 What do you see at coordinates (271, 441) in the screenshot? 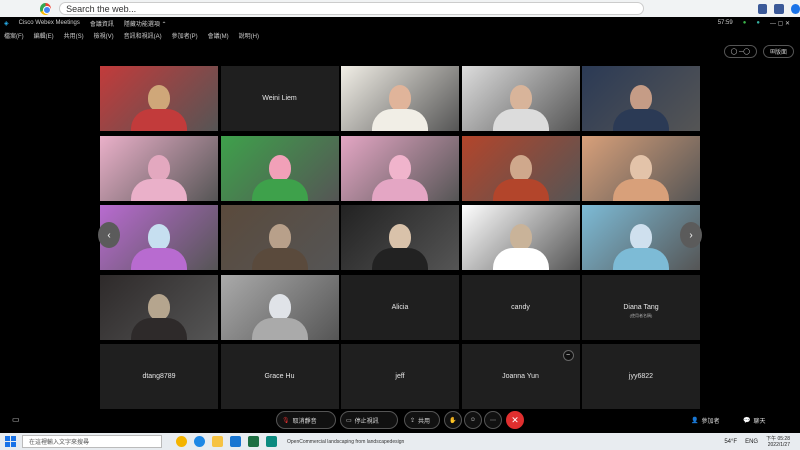
I see `webex-taskbar-icon` at bounding box center [271, 441].